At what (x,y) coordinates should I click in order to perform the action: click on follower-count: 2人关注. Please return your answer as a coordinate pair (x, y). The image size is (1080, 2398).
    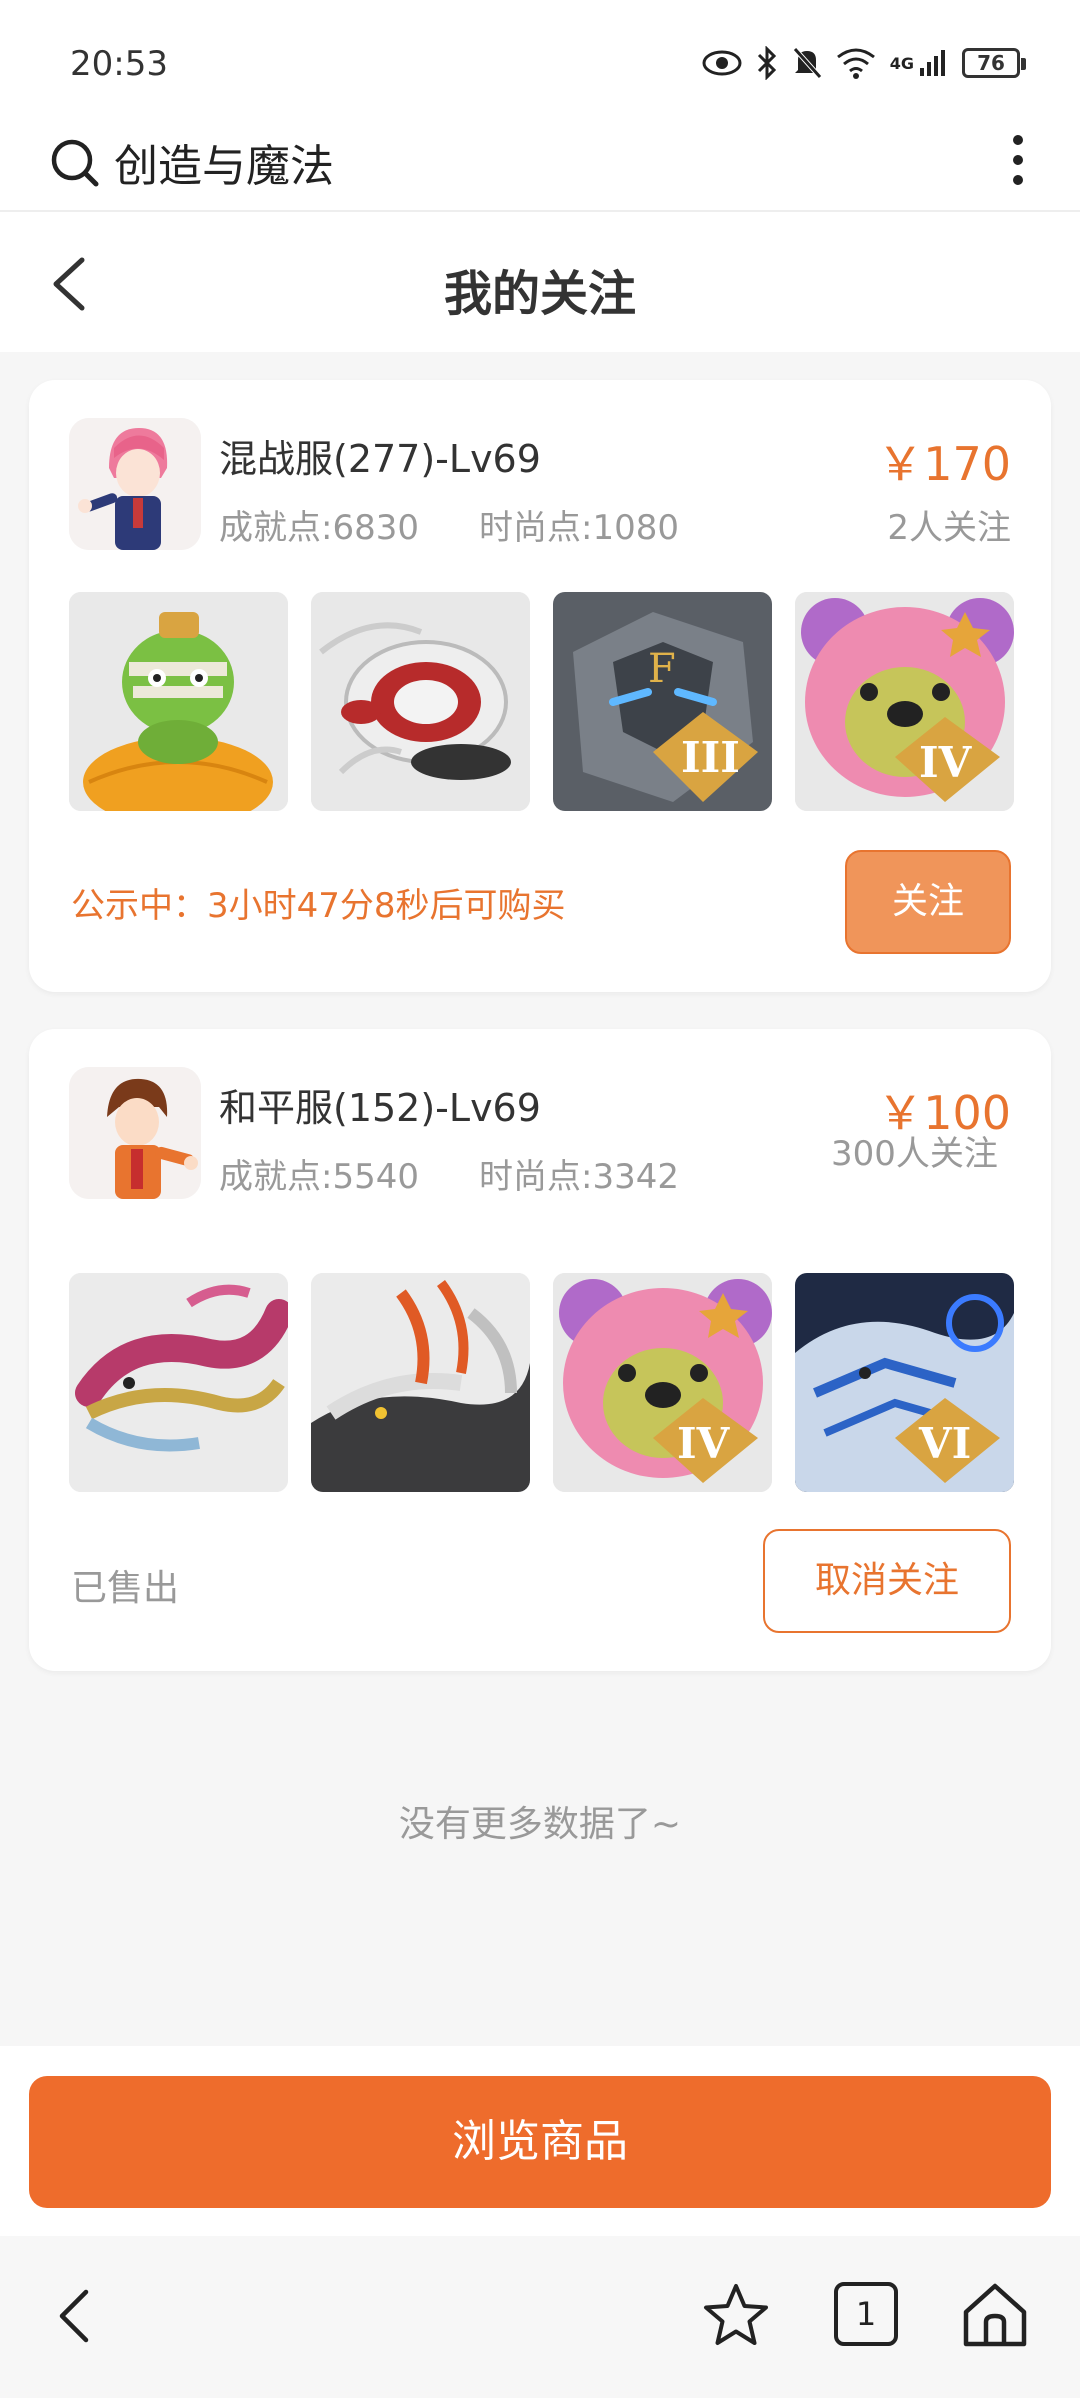
    Looking at the image, I should click on (949, 528).